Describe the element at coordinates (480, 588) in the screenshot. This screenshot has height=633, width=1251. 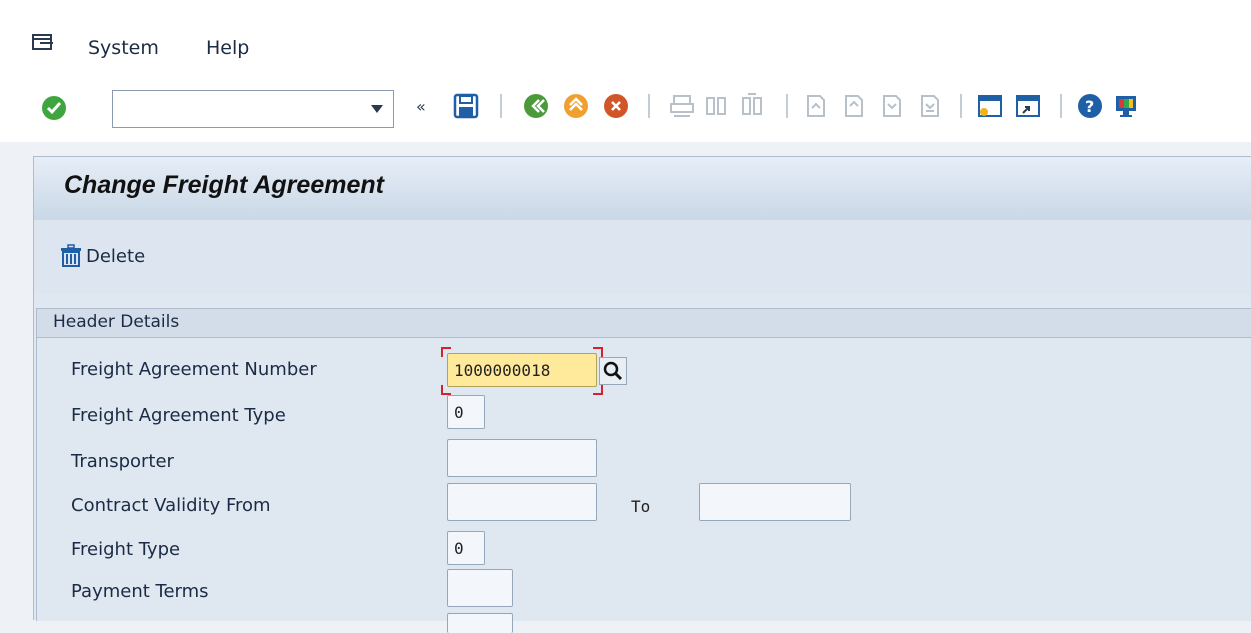
I see `payment-terms-field` at that location.